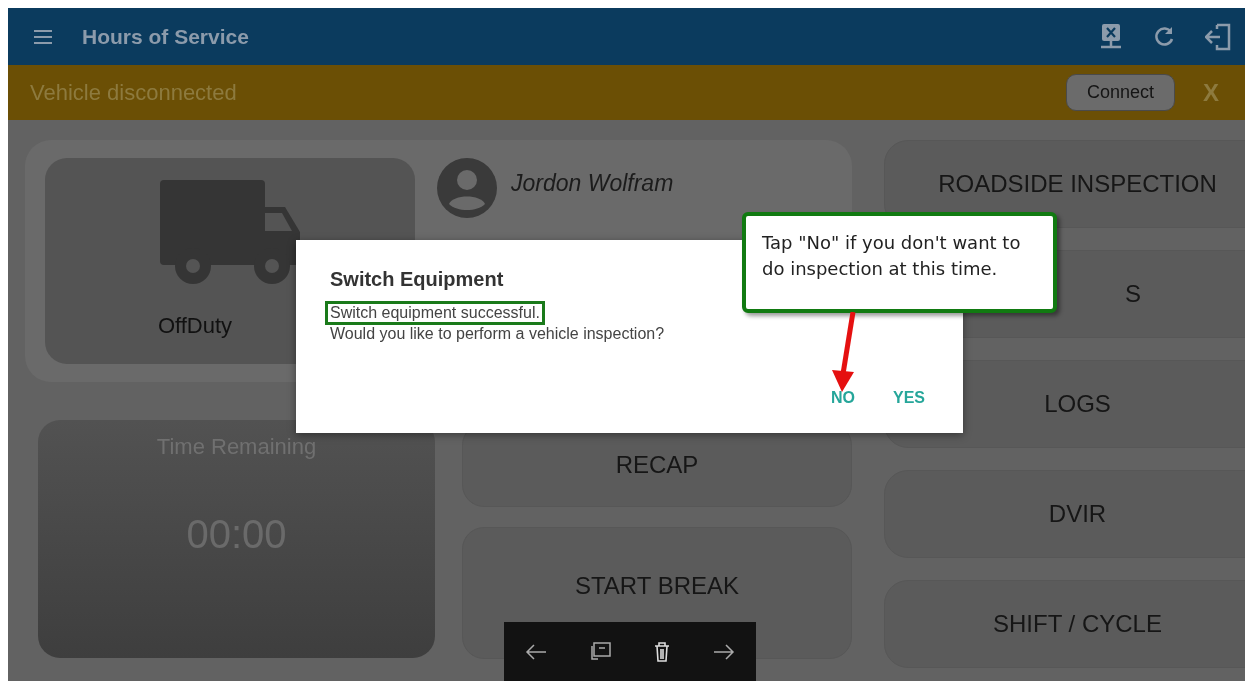 This screenshot has height=681, width=1253. I want to click on connect-button: Connect, so click(1120, 92).